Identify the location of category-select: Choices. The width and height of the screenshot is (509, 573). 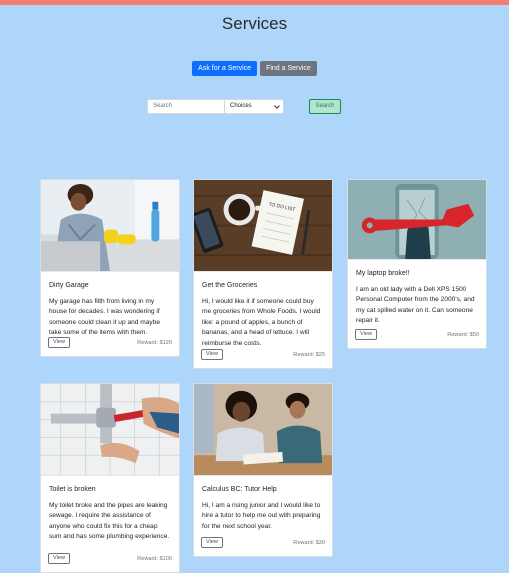
(254, 106).